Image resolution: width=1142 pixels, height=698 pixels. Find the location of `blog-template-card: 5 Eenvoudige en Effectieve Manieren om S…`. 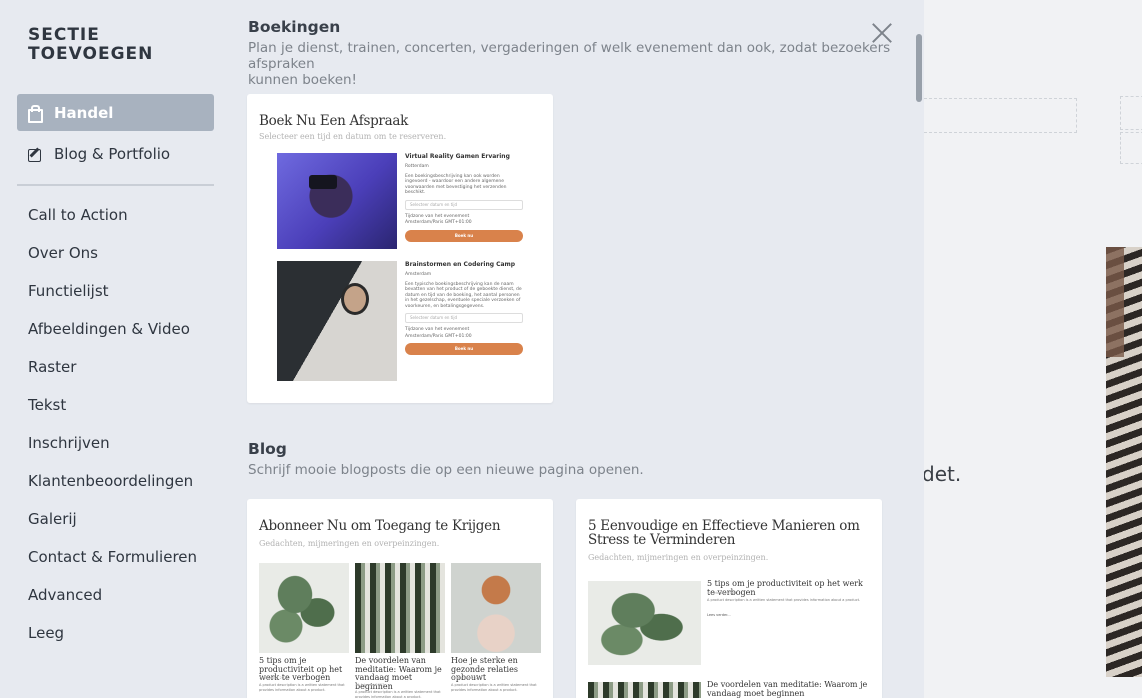

blog-template-card: 5 Eenvoudige en Effectieve Manieren om S… is located at coordinates (729, 598).